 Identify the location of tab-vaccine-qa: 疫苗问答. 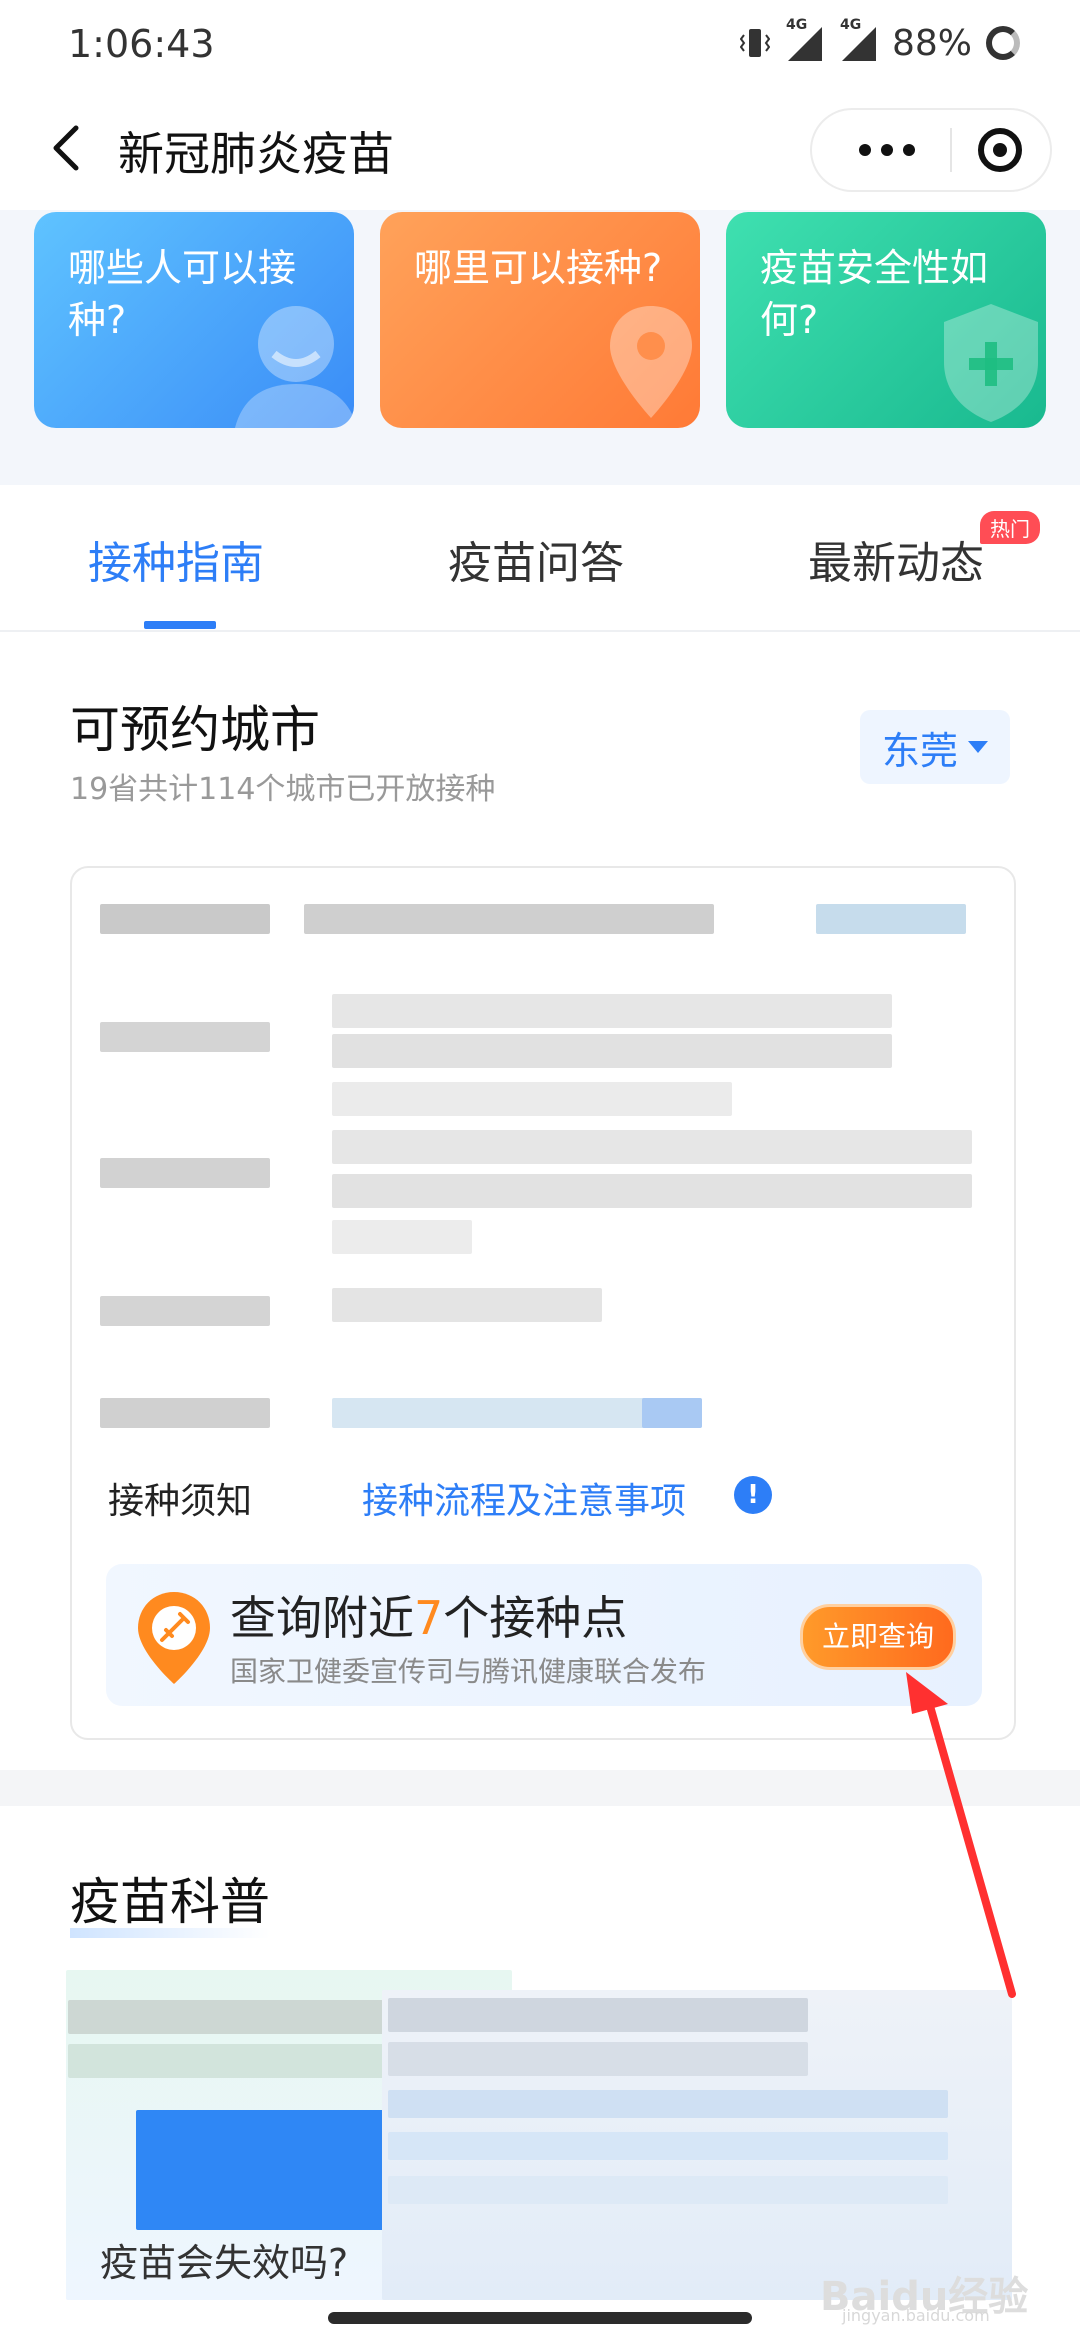
(536, 559).